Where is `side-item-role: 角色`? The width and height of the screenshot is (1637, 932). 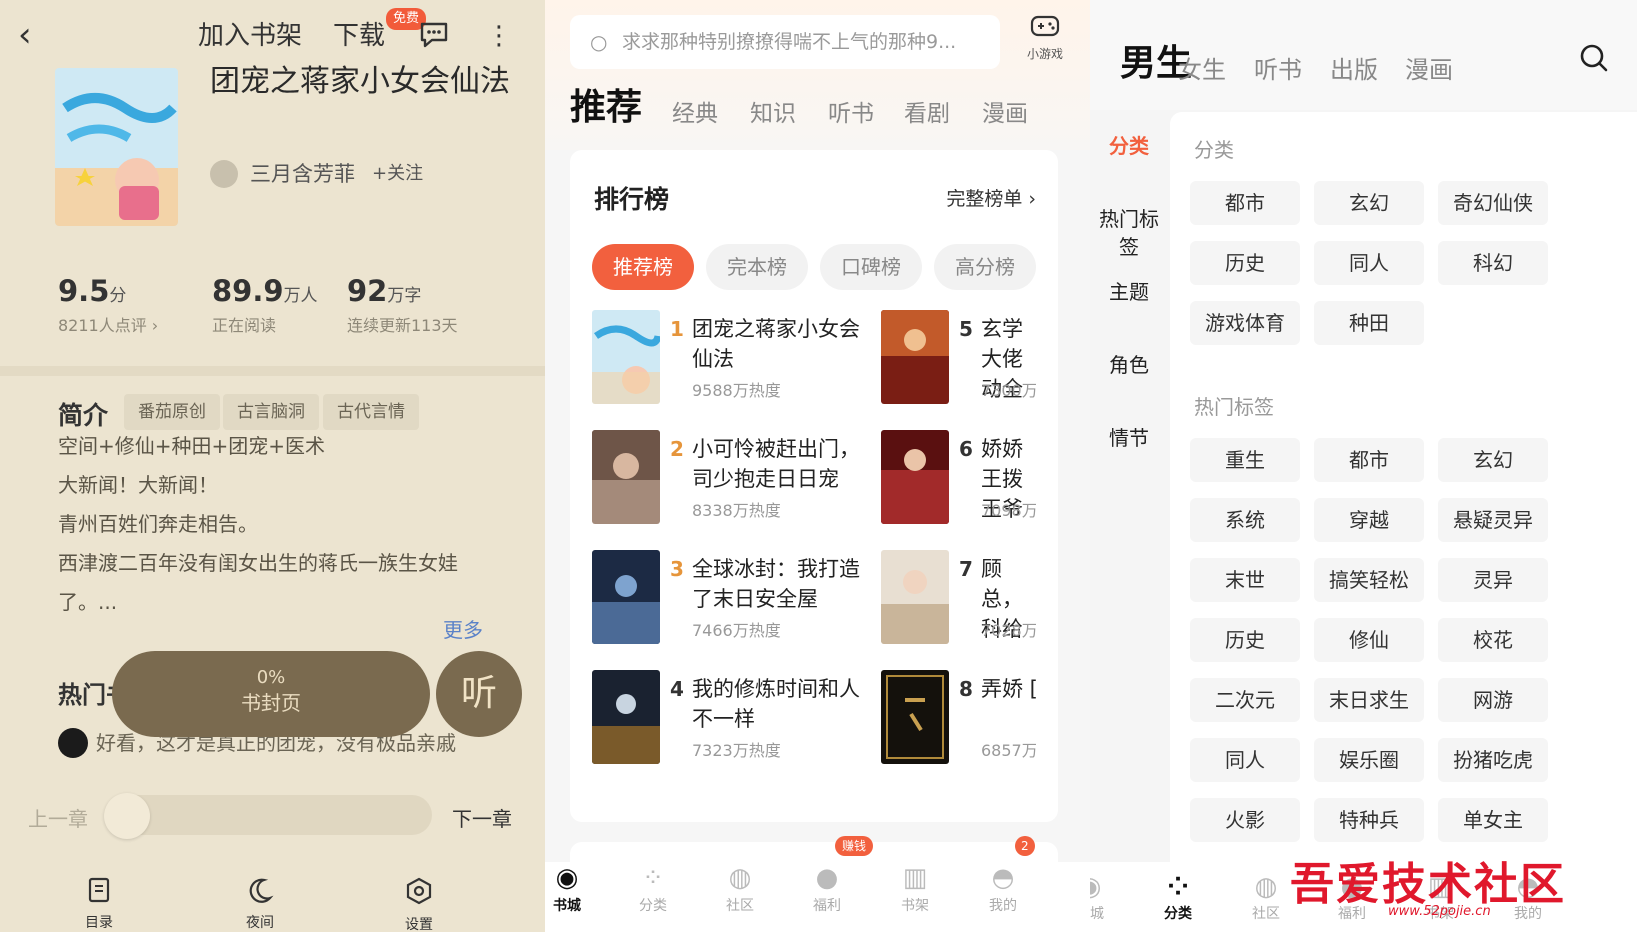 side-item-role: 角色 is located at coordinates (1129, 365).